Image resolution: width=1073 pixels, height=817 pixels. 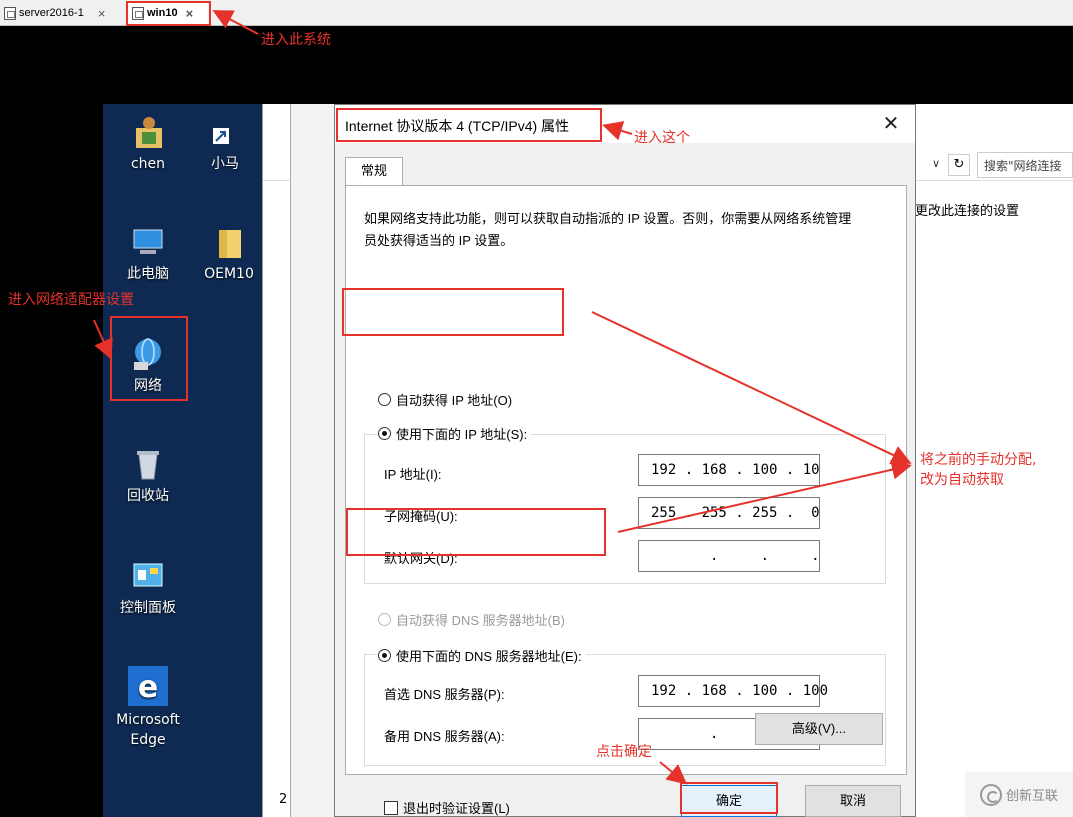 I want to click on arrow-auto-dns, so click(x=764, y=496).